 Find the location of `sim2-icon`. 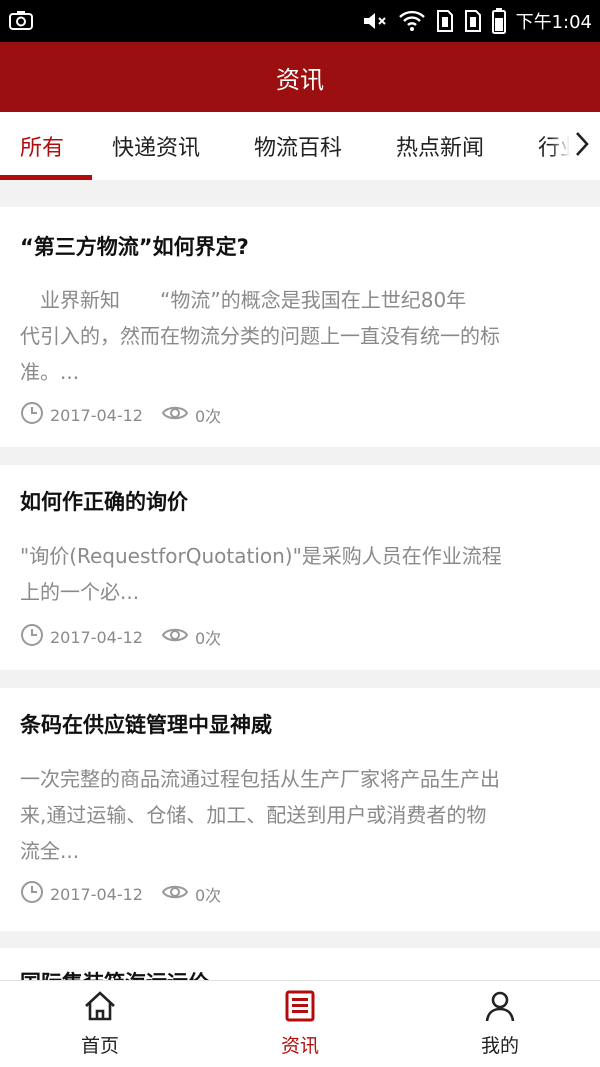

sim2-icon is located at coordinates (473, 21).